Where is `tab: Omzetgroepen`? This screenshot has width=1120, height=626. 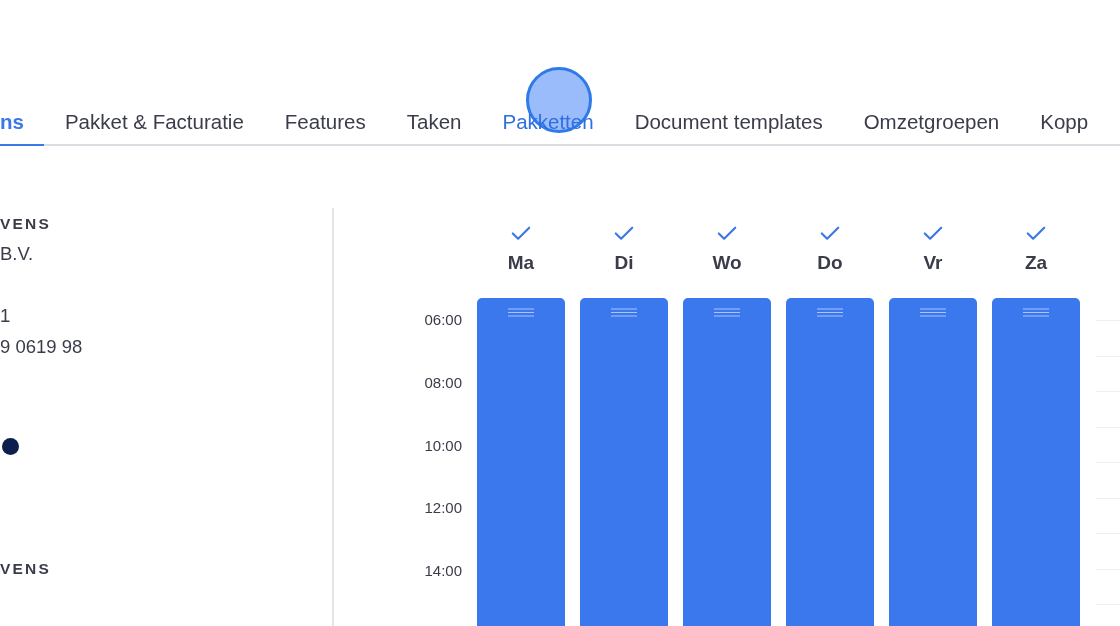 tab: Omzetgroepen is located at coordinates (931, 122).